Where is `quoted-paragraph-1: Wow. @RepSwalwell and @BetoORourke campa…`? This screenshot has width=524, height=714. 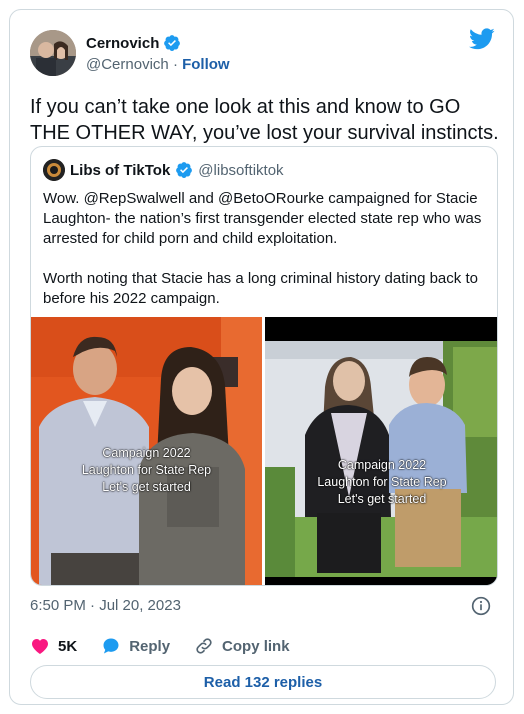
quoted-paragraph-1: Wow. @RepSwalwell and @BetoORourke campa… is located at coordinates (262, 218).